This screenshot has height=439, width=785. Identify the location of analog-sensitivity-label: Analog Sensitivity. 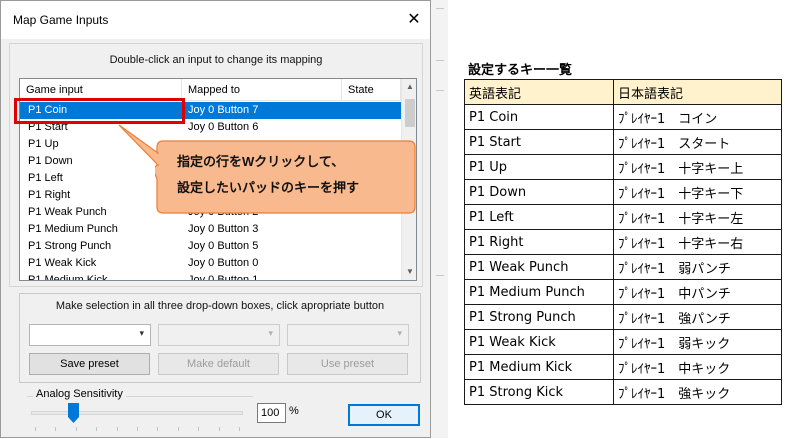
(79, 394).